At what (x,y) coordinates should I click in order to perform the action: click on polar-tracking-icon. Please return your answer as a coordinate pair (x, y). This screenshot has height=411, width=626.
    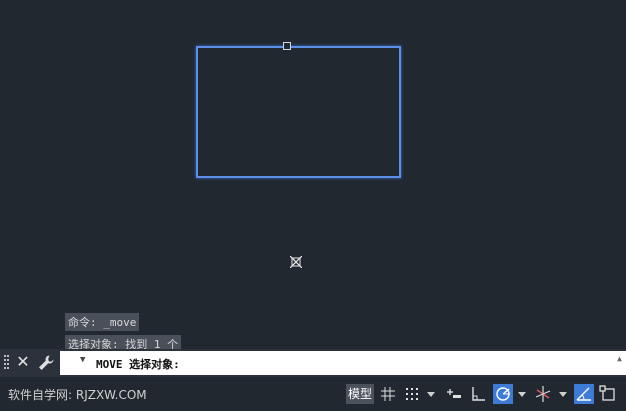
    Looking at the image, I should click on (503, 394).